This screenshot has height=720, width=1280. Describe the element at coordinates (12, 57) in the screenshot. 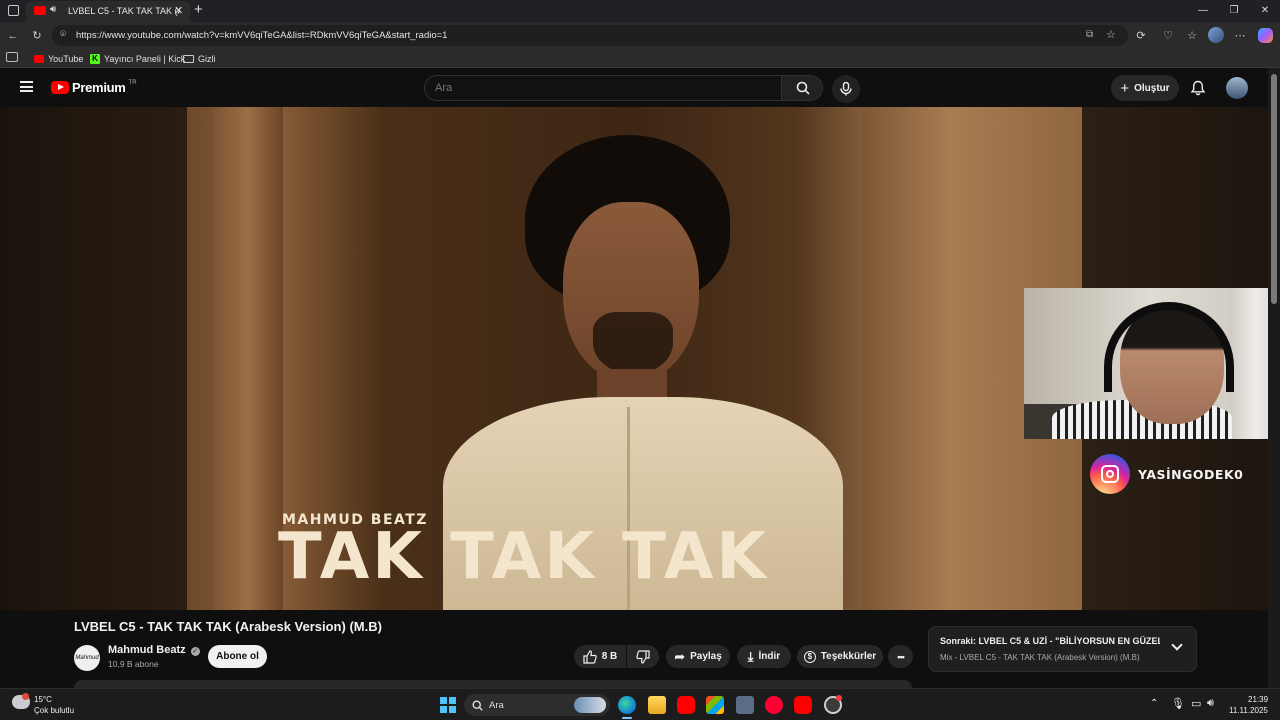

I see `reading-view-icon` at that location.